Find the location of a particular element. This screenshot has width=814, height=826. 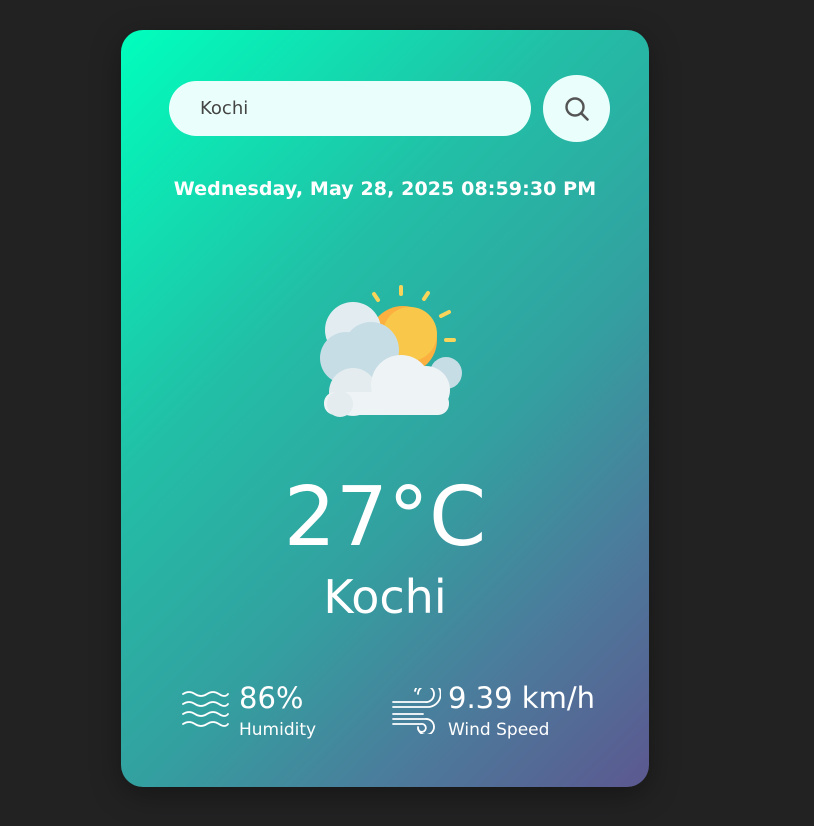

wind-stat: 9.39 km/h Wind Speed is located at coordinates (506, 715).